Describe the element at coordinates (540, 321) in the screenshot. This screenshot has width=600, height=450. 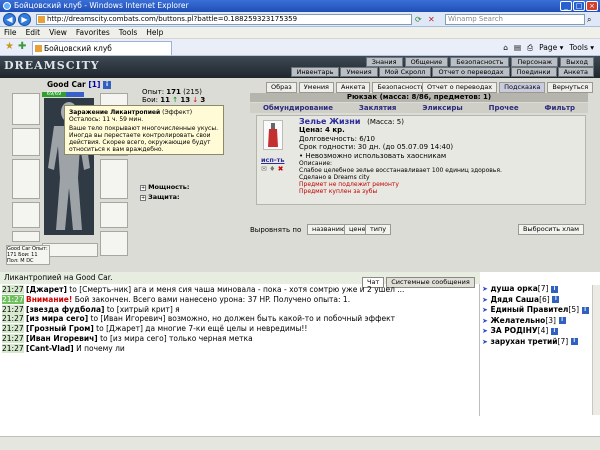
I see `user-list-item: ➤ Желательно[3] i` at that location.